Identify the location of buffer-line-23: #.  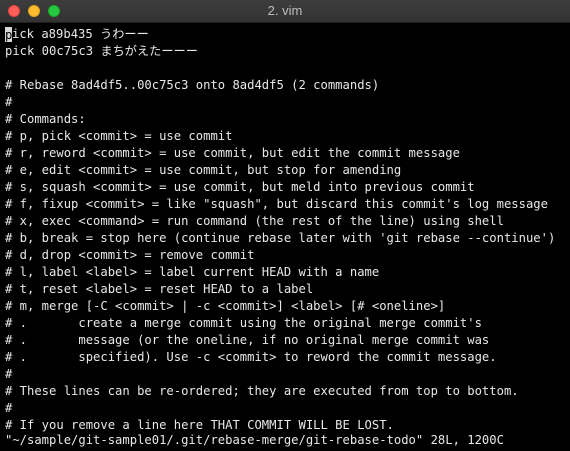
(286, 408).